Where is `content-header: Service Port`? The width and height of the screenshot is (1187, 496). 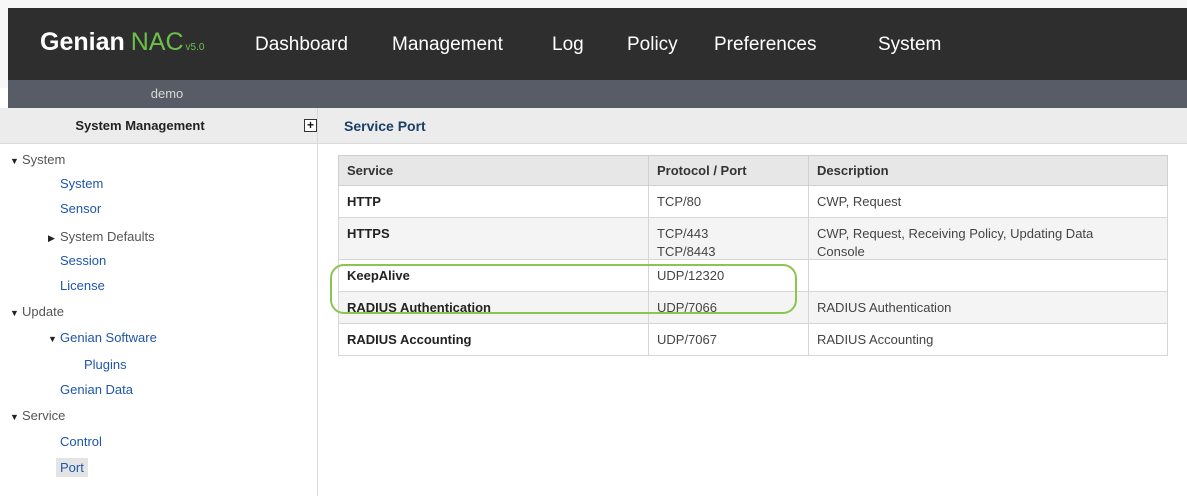 content-header: Service Port is located at coordinates (752, 126).